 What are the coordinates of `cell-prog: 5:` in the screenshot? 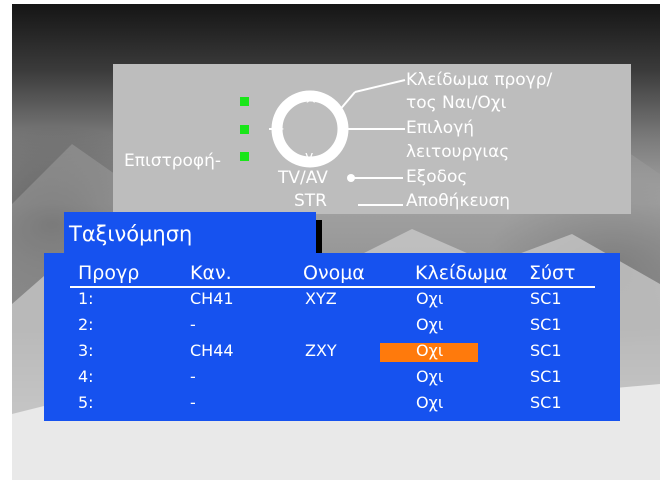 It's located at (86, 402).